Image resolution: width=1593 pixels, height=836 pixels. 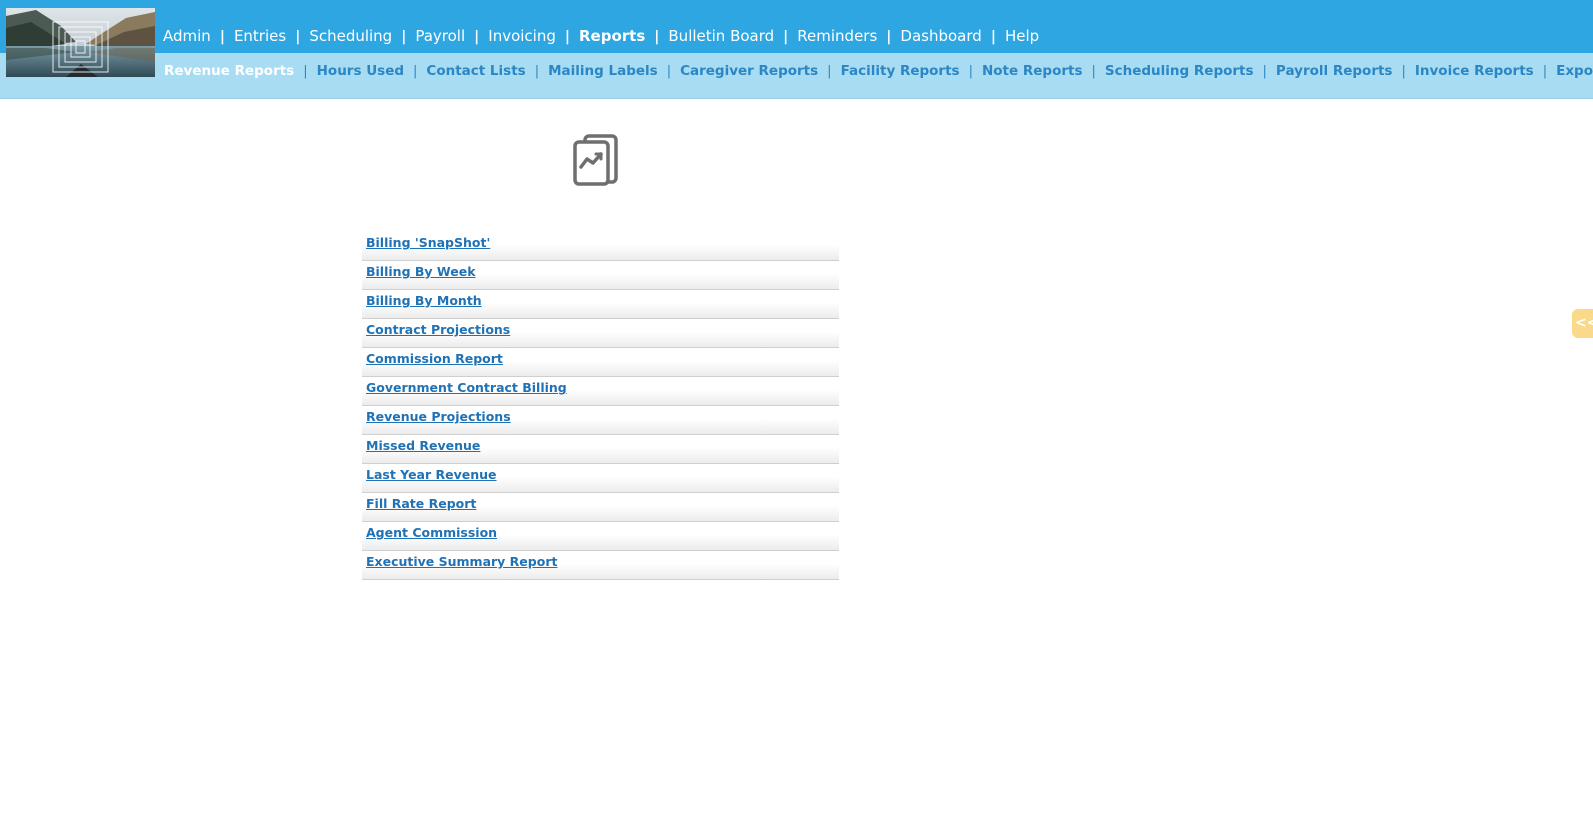 I want to click on list-item: Contract Projections, so click(x=600, y=333).